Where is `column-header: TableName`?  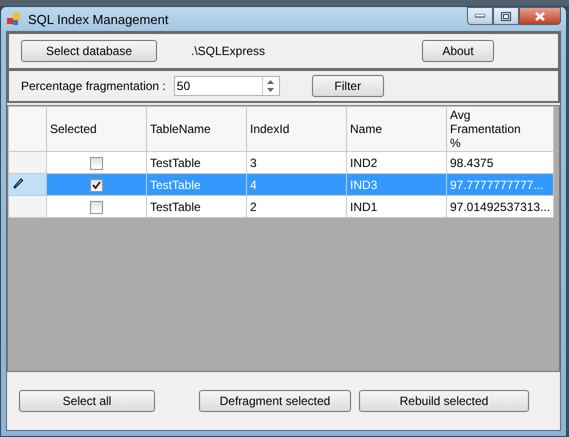 column-header: TableName is located at coordinates (196, 129).